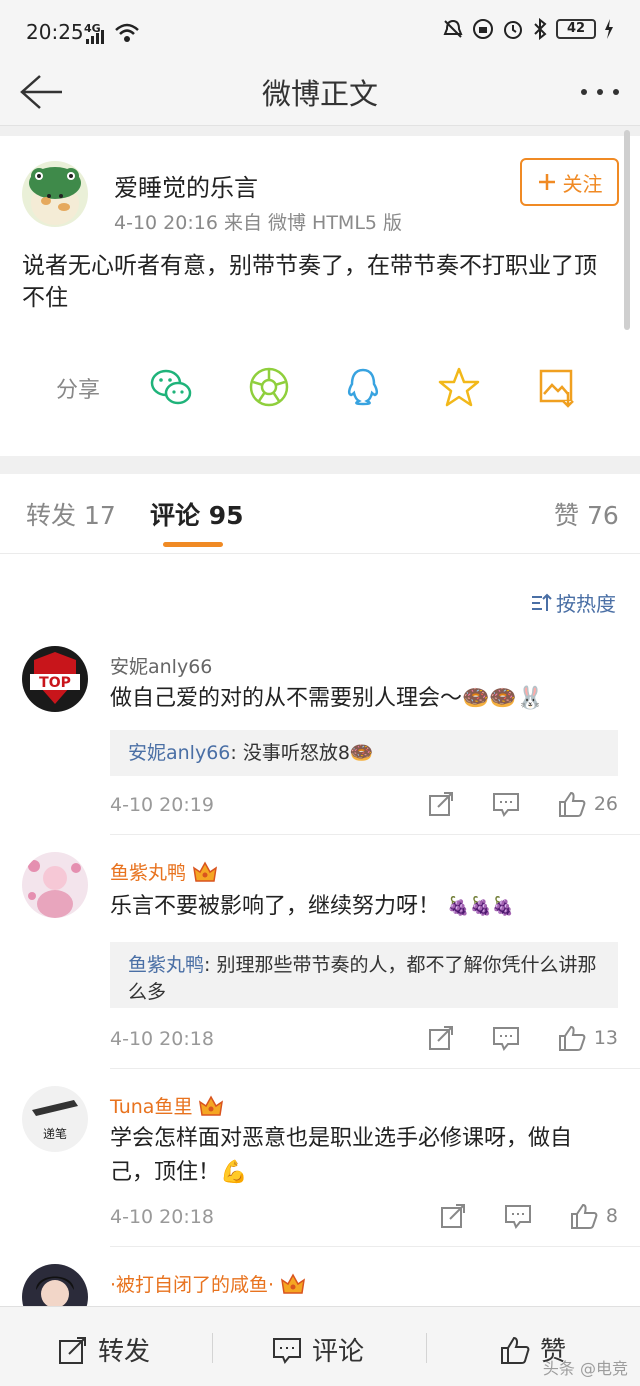  What do you see at coordinates (585, 1368) in the screenshot?
I see `watermark: 头条 @电竞` at bounding box center [585, 1368].